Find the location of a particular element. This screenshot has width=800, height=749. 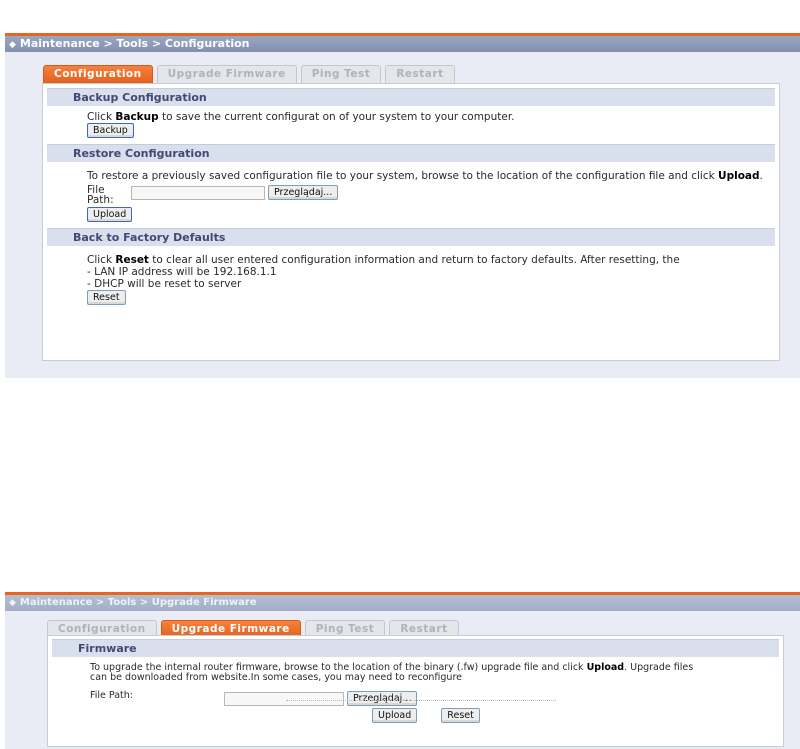

factory-lan-line: - LAN IP address will be 192.168.1.1 is located at coordinates (182, 272).